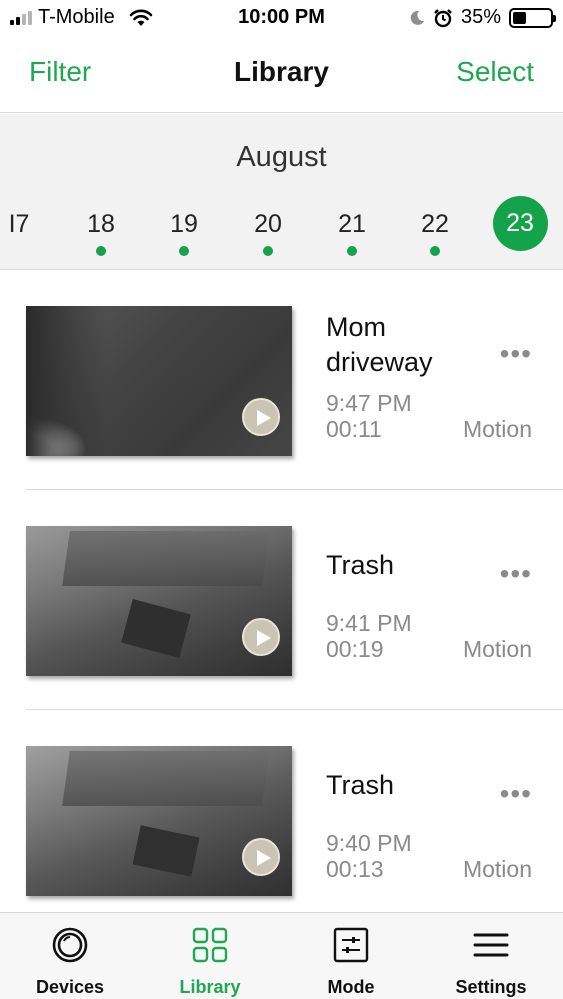 The width and height of the screenshot is (563, 999). What do you see at coordinates (369, 403) in the screenshot?
I see `clip-time: 9:47 PM` at bounding box center [369, 403].